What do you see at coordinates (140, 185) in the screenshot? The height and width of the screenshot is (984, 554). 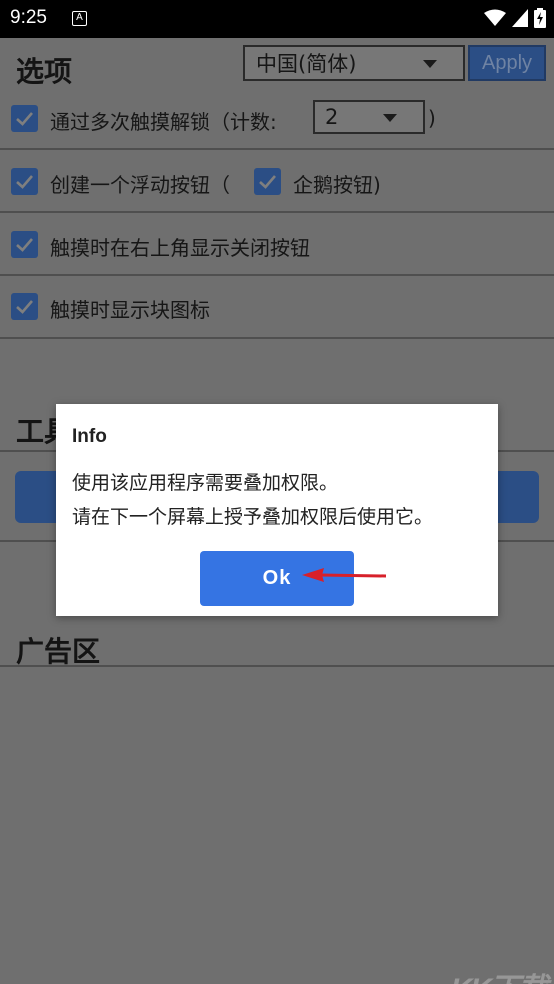 I see `floating-button-label: 创建一个浮动按钮（` at bounding box center [140, 185].